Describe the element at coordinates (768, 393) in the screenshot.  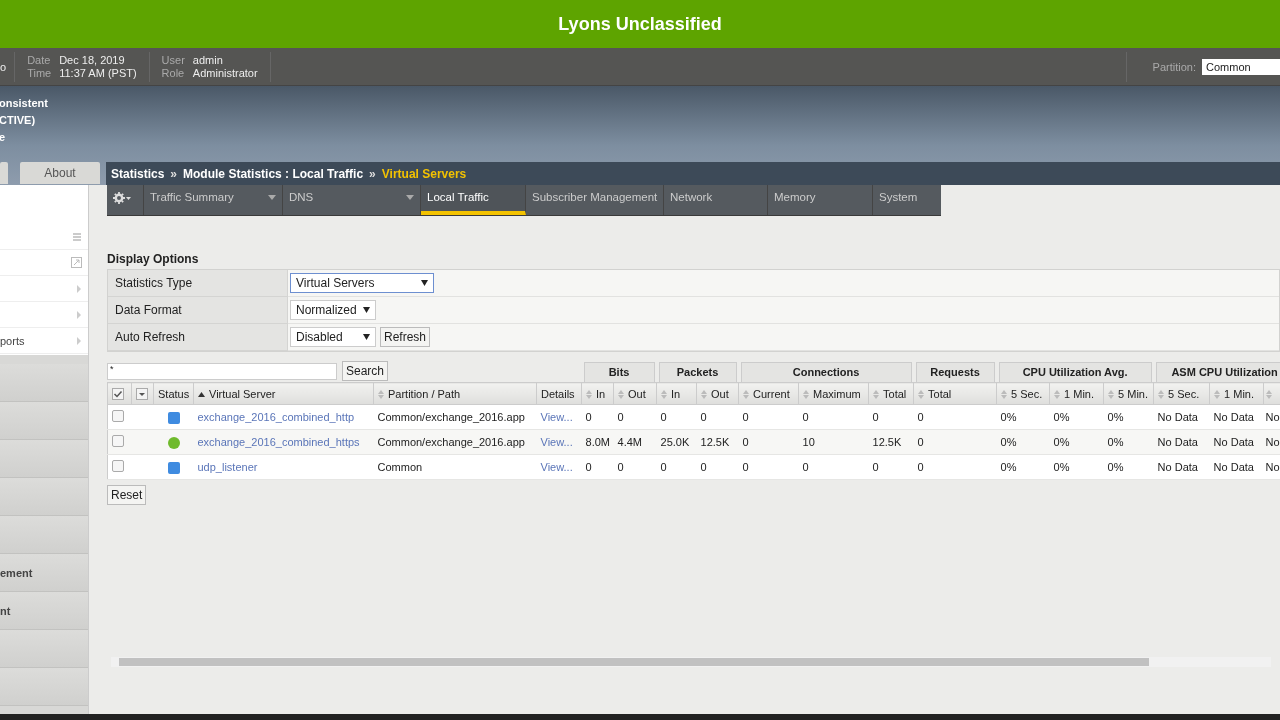
I see `table-header-cell: Current` at that location.